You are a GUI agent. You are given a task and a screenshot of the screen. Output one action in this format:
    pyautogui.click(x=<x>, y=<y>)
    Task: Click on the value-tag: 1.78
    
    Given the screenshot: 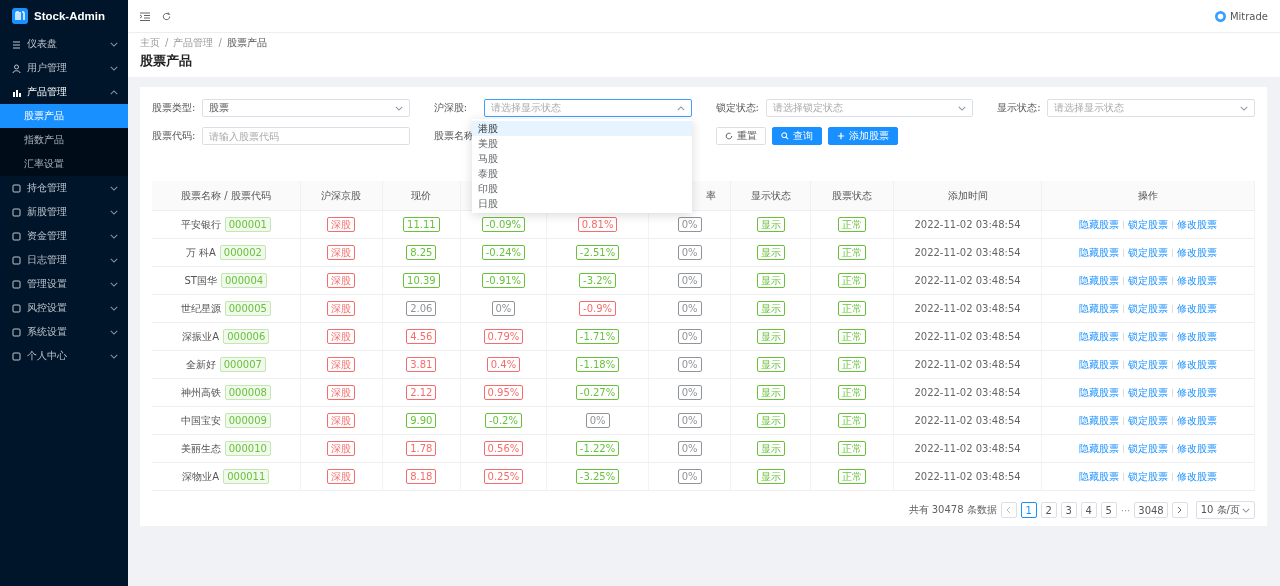 What is the action you would take?
    pyautogui.click(x=421, y=448)
    